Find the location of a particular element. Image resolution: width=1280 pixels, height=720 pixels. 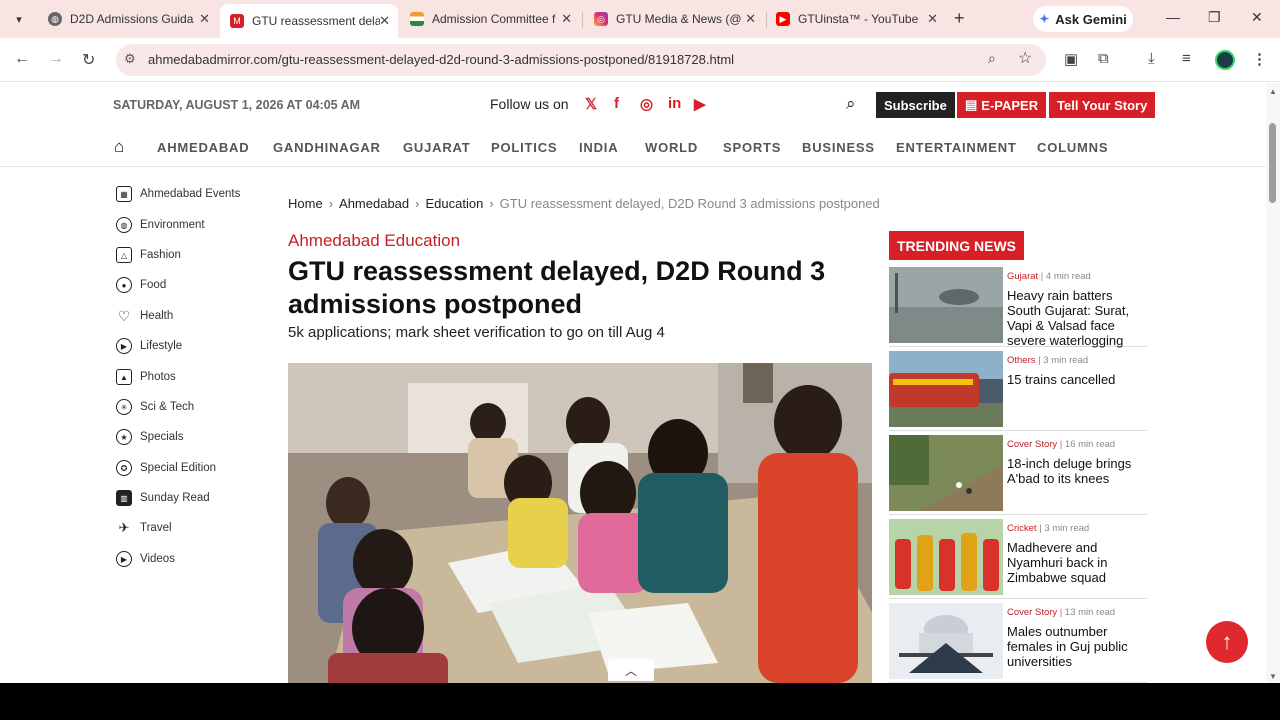

nav-india: INDIA is located at coordinates (598, 147).